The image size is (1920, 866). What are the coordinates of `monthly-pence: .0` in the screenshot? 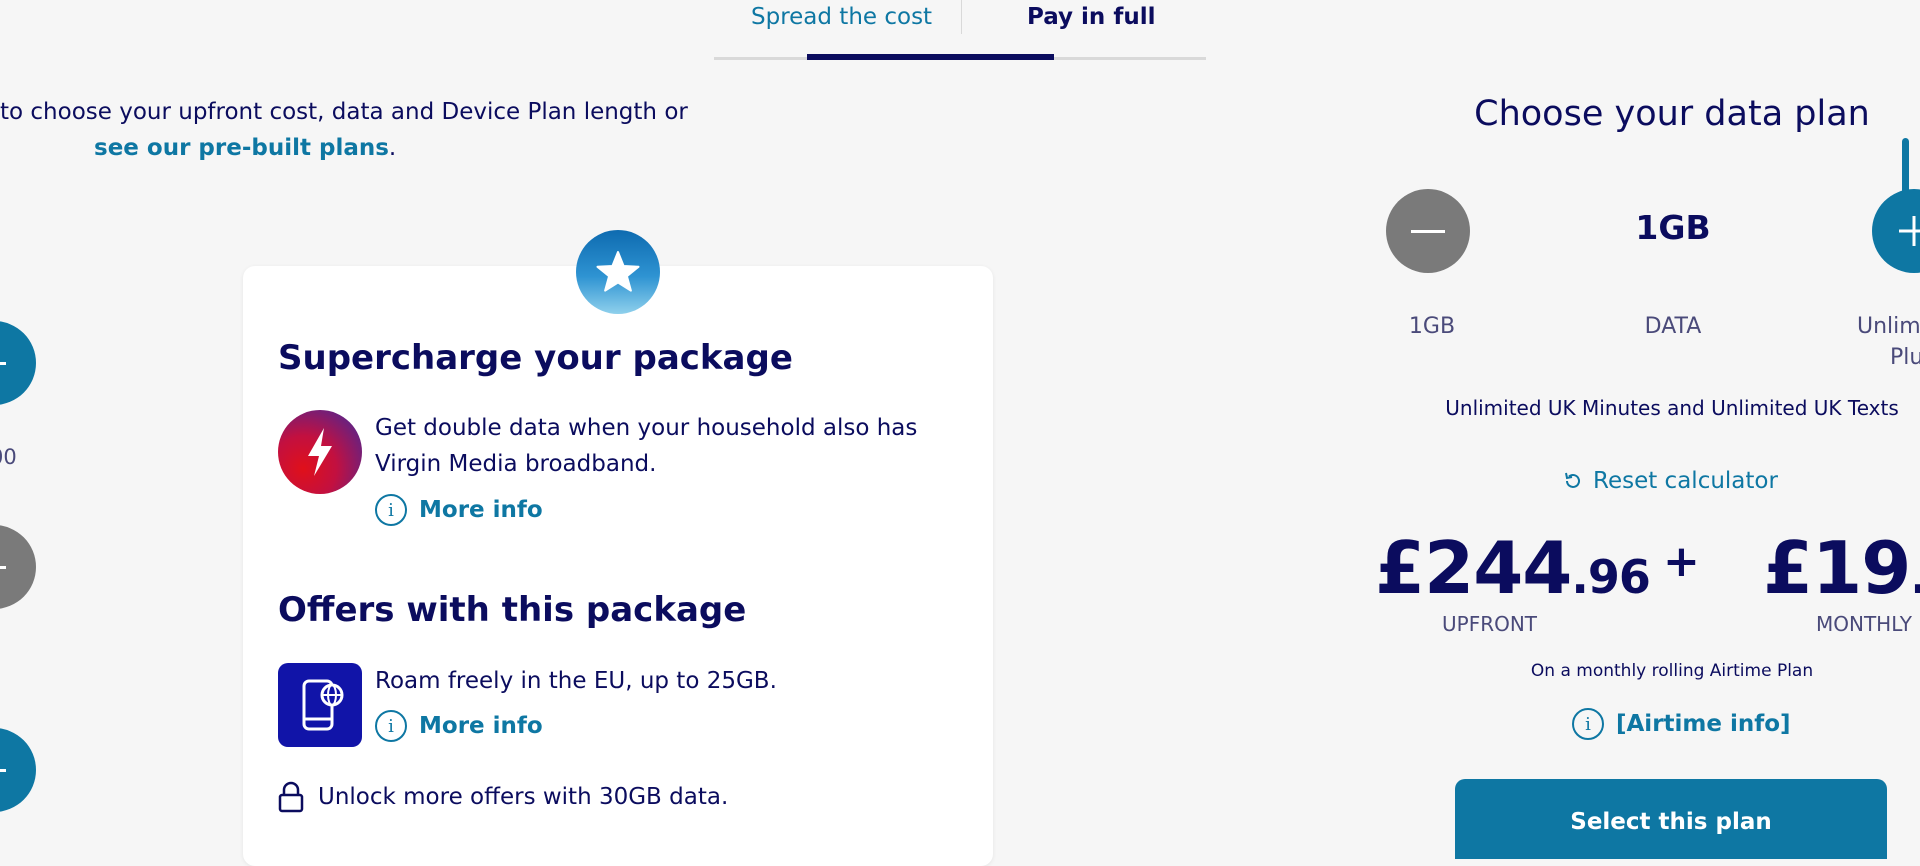 It's located at (1915, 577).